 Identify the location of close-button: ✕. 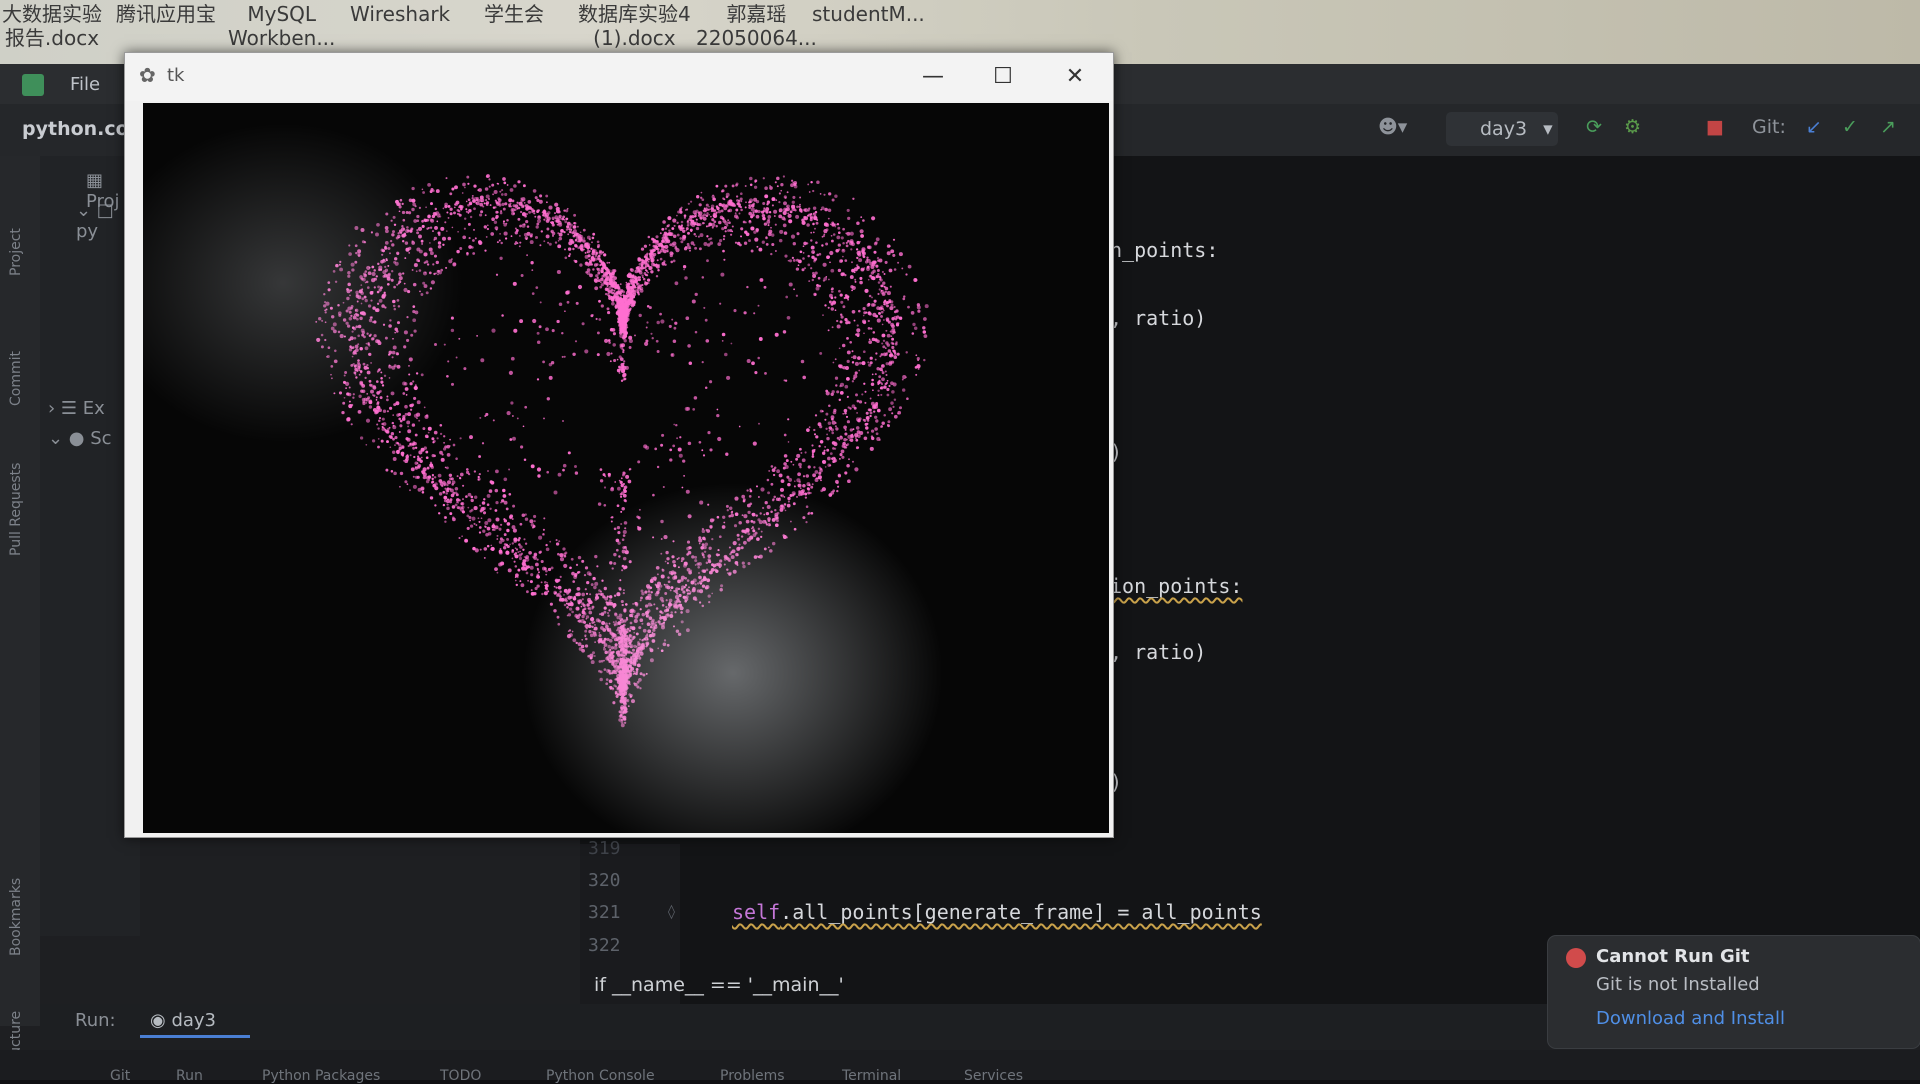
(1075, 77).